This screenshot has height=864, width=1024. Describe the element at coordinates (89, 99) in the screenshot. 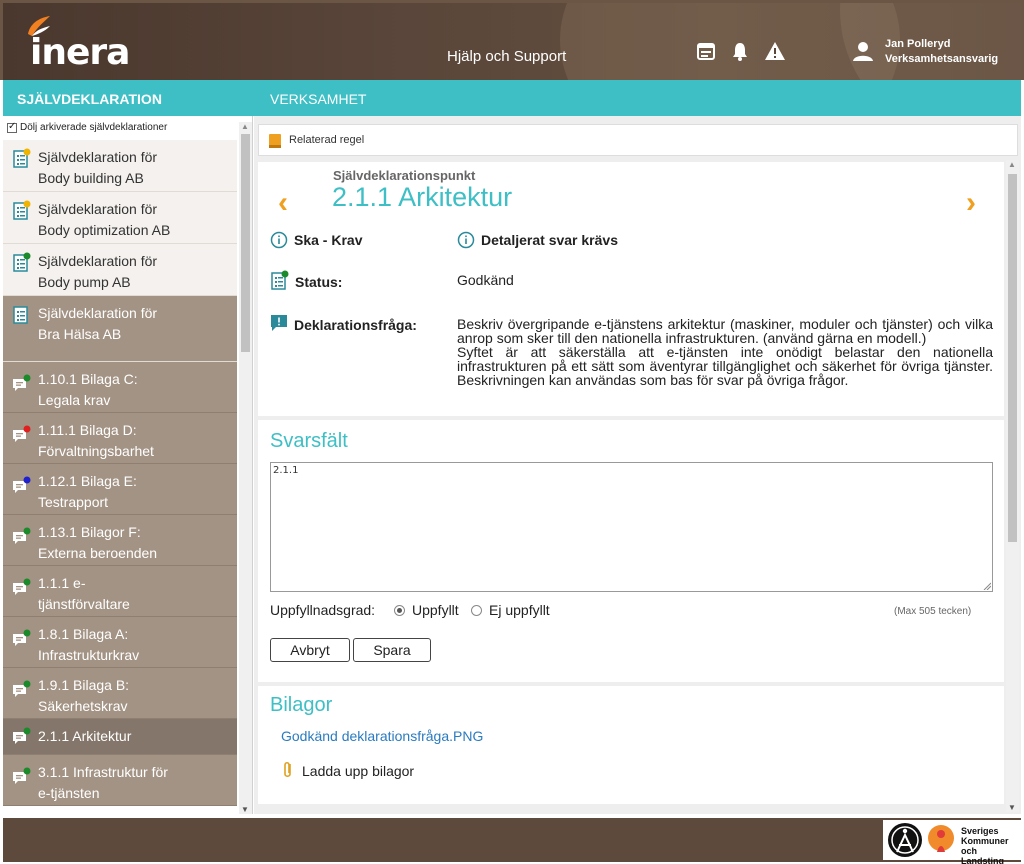

I see `section-title-sjalvdeklaration: SJÄLVDEKLARATION` at that location.